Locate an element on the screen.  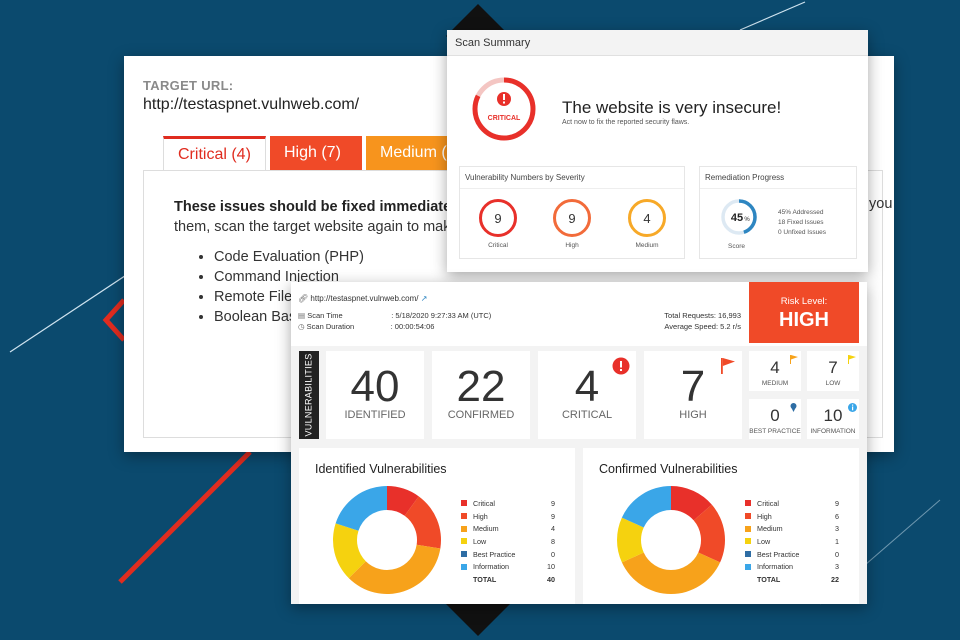
medium-mini-label: MEDIUM is located at coordinates (775, 383).